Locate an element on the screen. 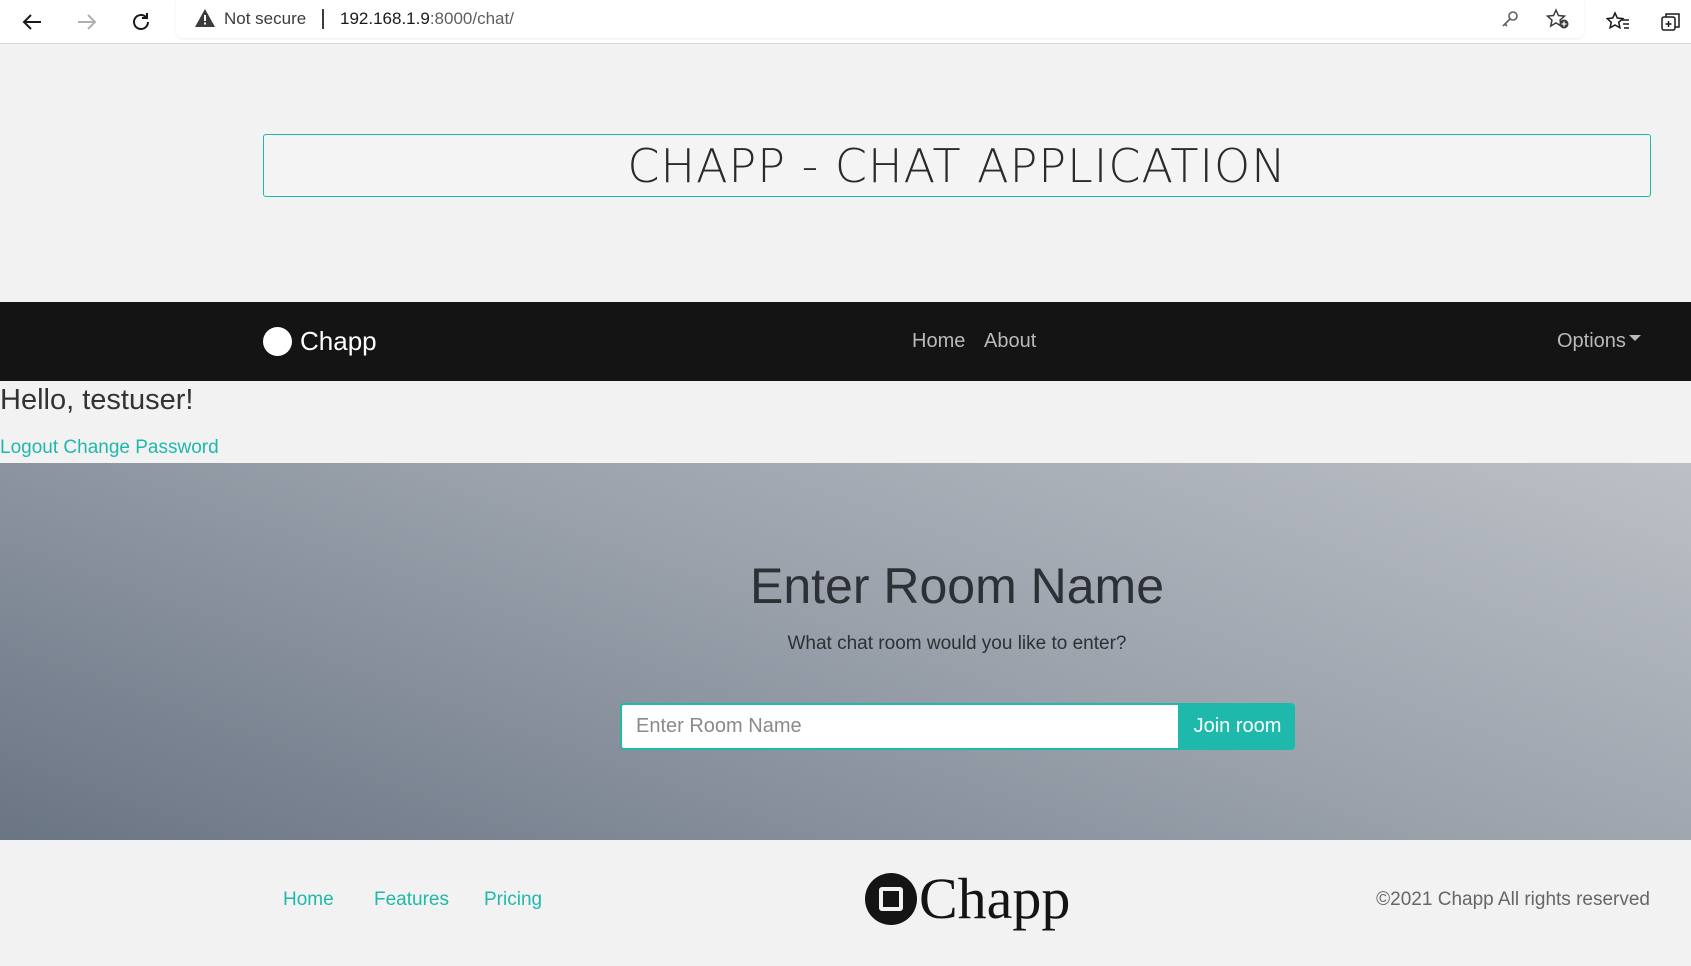 This screenshot has height=966, width=1691. brand-logo-icon is located at coordinates (277, 341).